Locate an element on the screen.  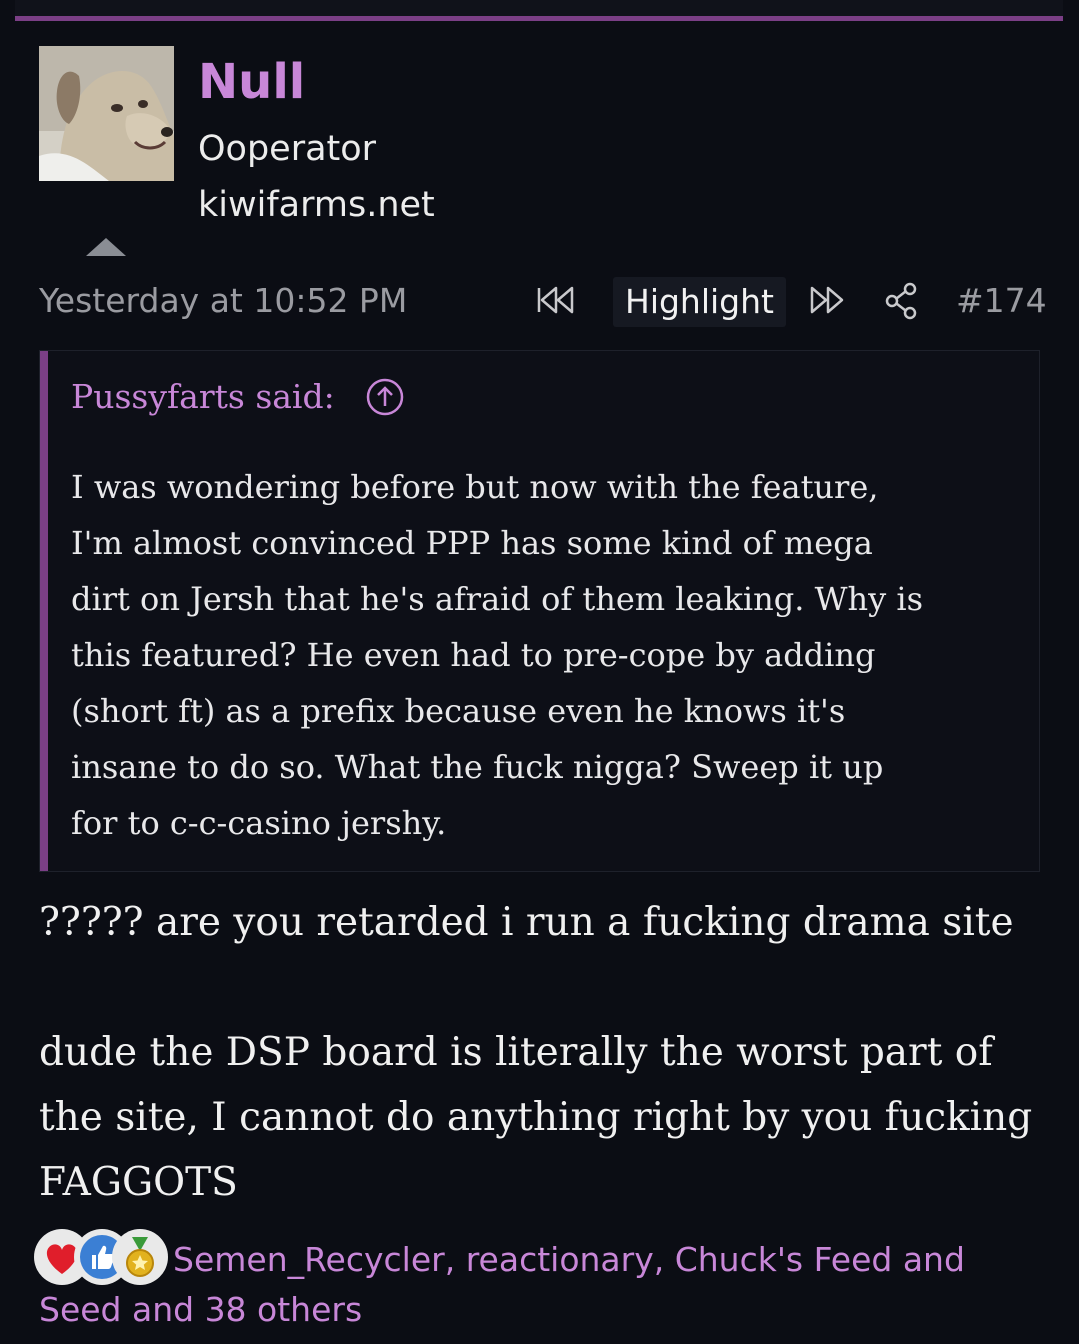
user-banner: kiwifarms.net is located at coordinates (316, 205).